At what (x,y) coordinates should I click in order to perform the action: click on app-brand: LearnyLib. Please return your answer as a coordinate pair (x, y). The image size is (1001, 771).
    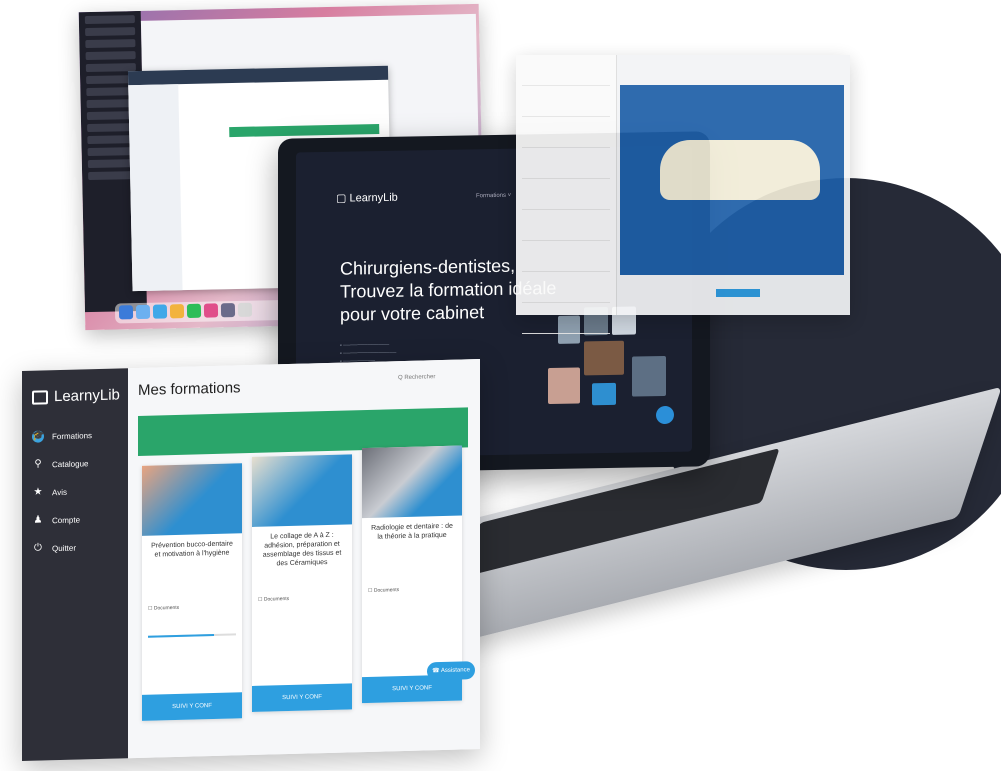
    Looking at the image, I should click on (76, 395).